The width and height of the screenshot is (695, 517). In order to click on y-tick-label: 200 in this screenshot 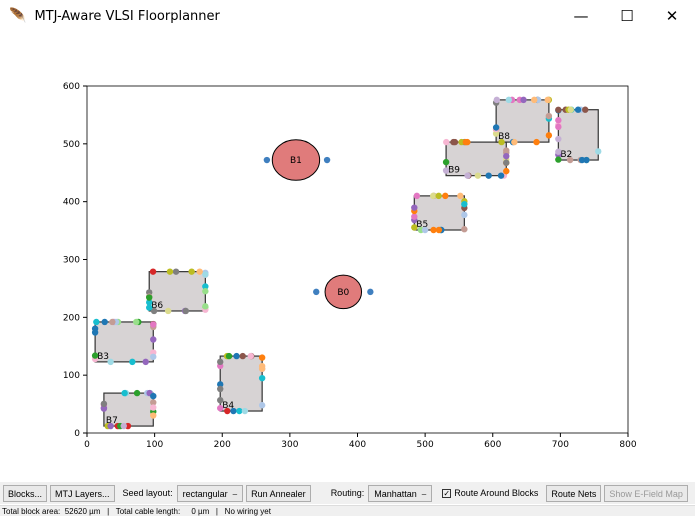, I will do `click(71, 318)`.